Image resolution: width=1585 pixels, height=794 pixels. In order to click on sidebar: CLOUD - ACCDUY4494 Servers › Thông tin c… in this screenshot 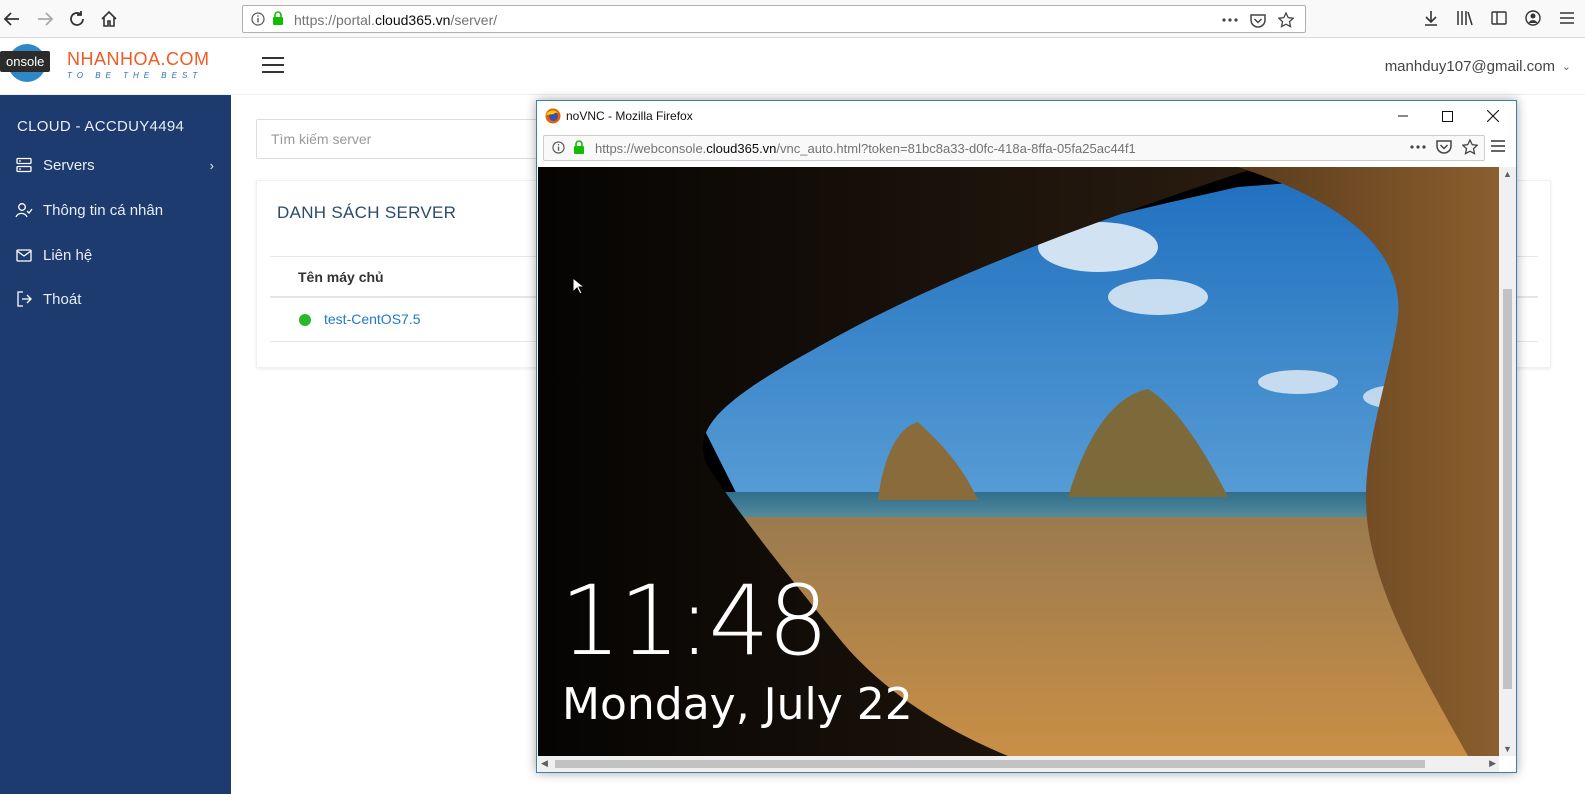, I will do `click(115, 444)`.